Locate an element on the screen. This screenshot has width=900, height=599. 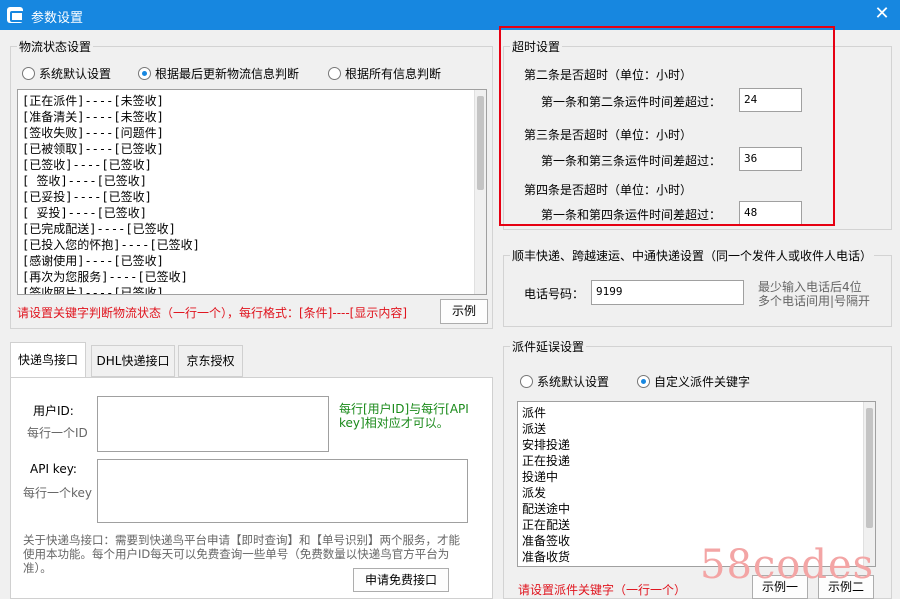
list-item: 准备签收 is located at coordinates (546, 541).